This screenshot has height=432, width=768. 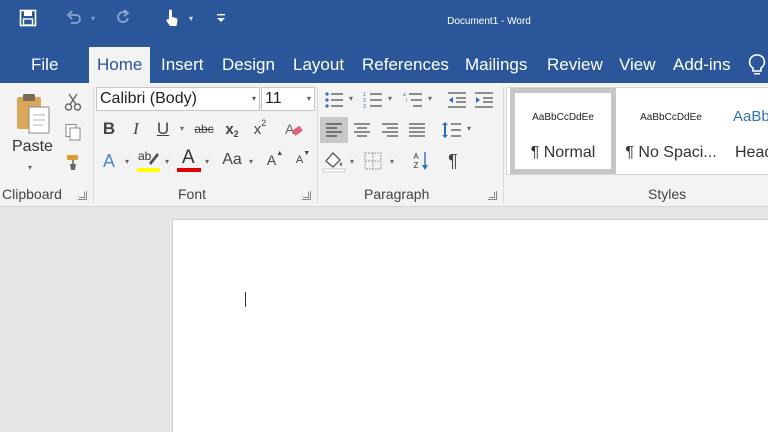 What do you see at coordinates (32, 194) in the screenshot?
I see `clipboard-group-label: Clipboard` at bounding box center [32, 194].